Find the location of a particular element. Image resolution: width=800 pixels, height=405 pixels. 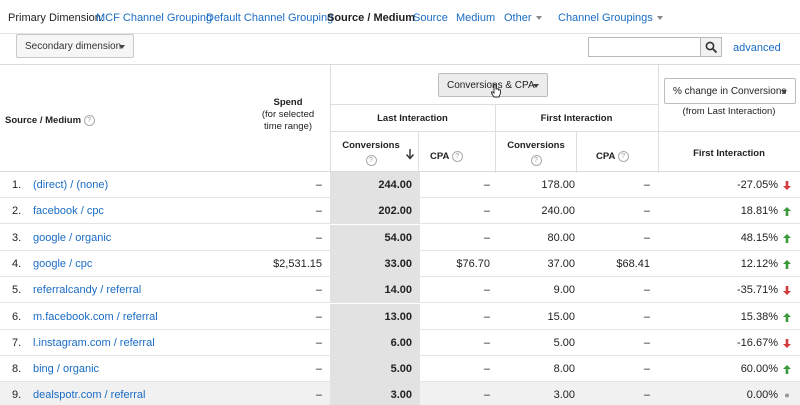

row-index: 5. is located at coordinates (17, 290).